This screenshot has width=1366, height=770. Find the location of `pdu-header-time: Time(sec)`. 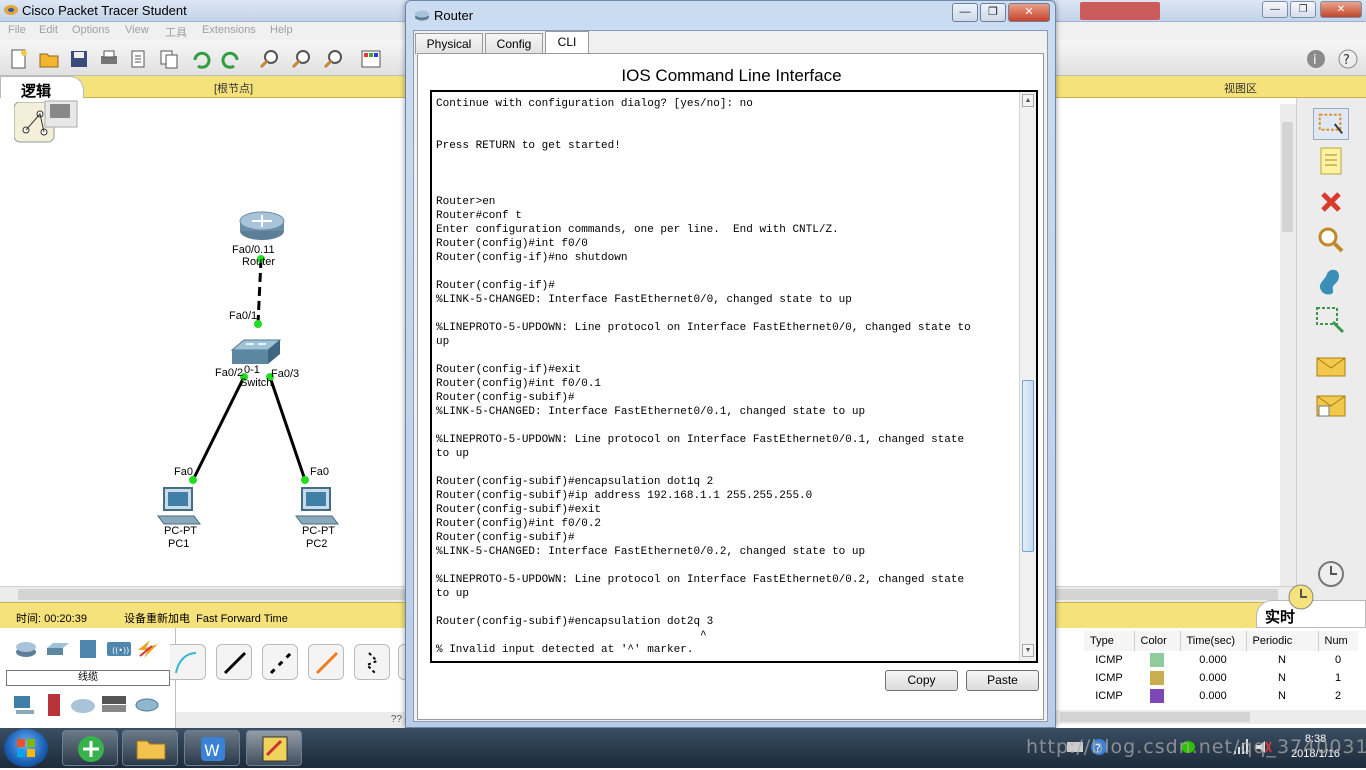

pdu-header-time: Time(sec) is located at coordinates (1213, 641).